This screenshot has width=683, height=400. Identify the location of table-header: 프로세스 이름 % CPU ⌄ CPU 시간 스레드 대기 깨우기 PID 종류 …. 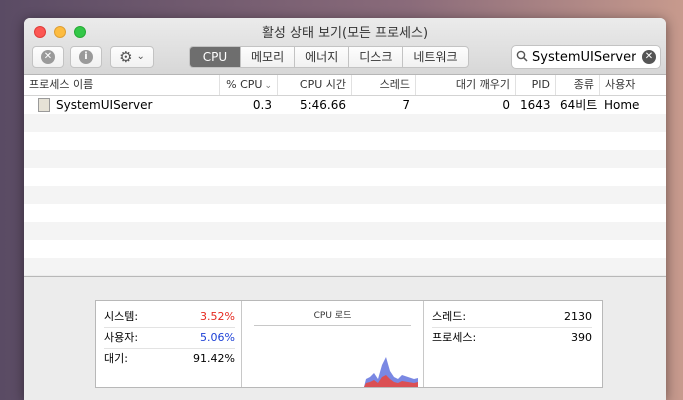
(345, 85).